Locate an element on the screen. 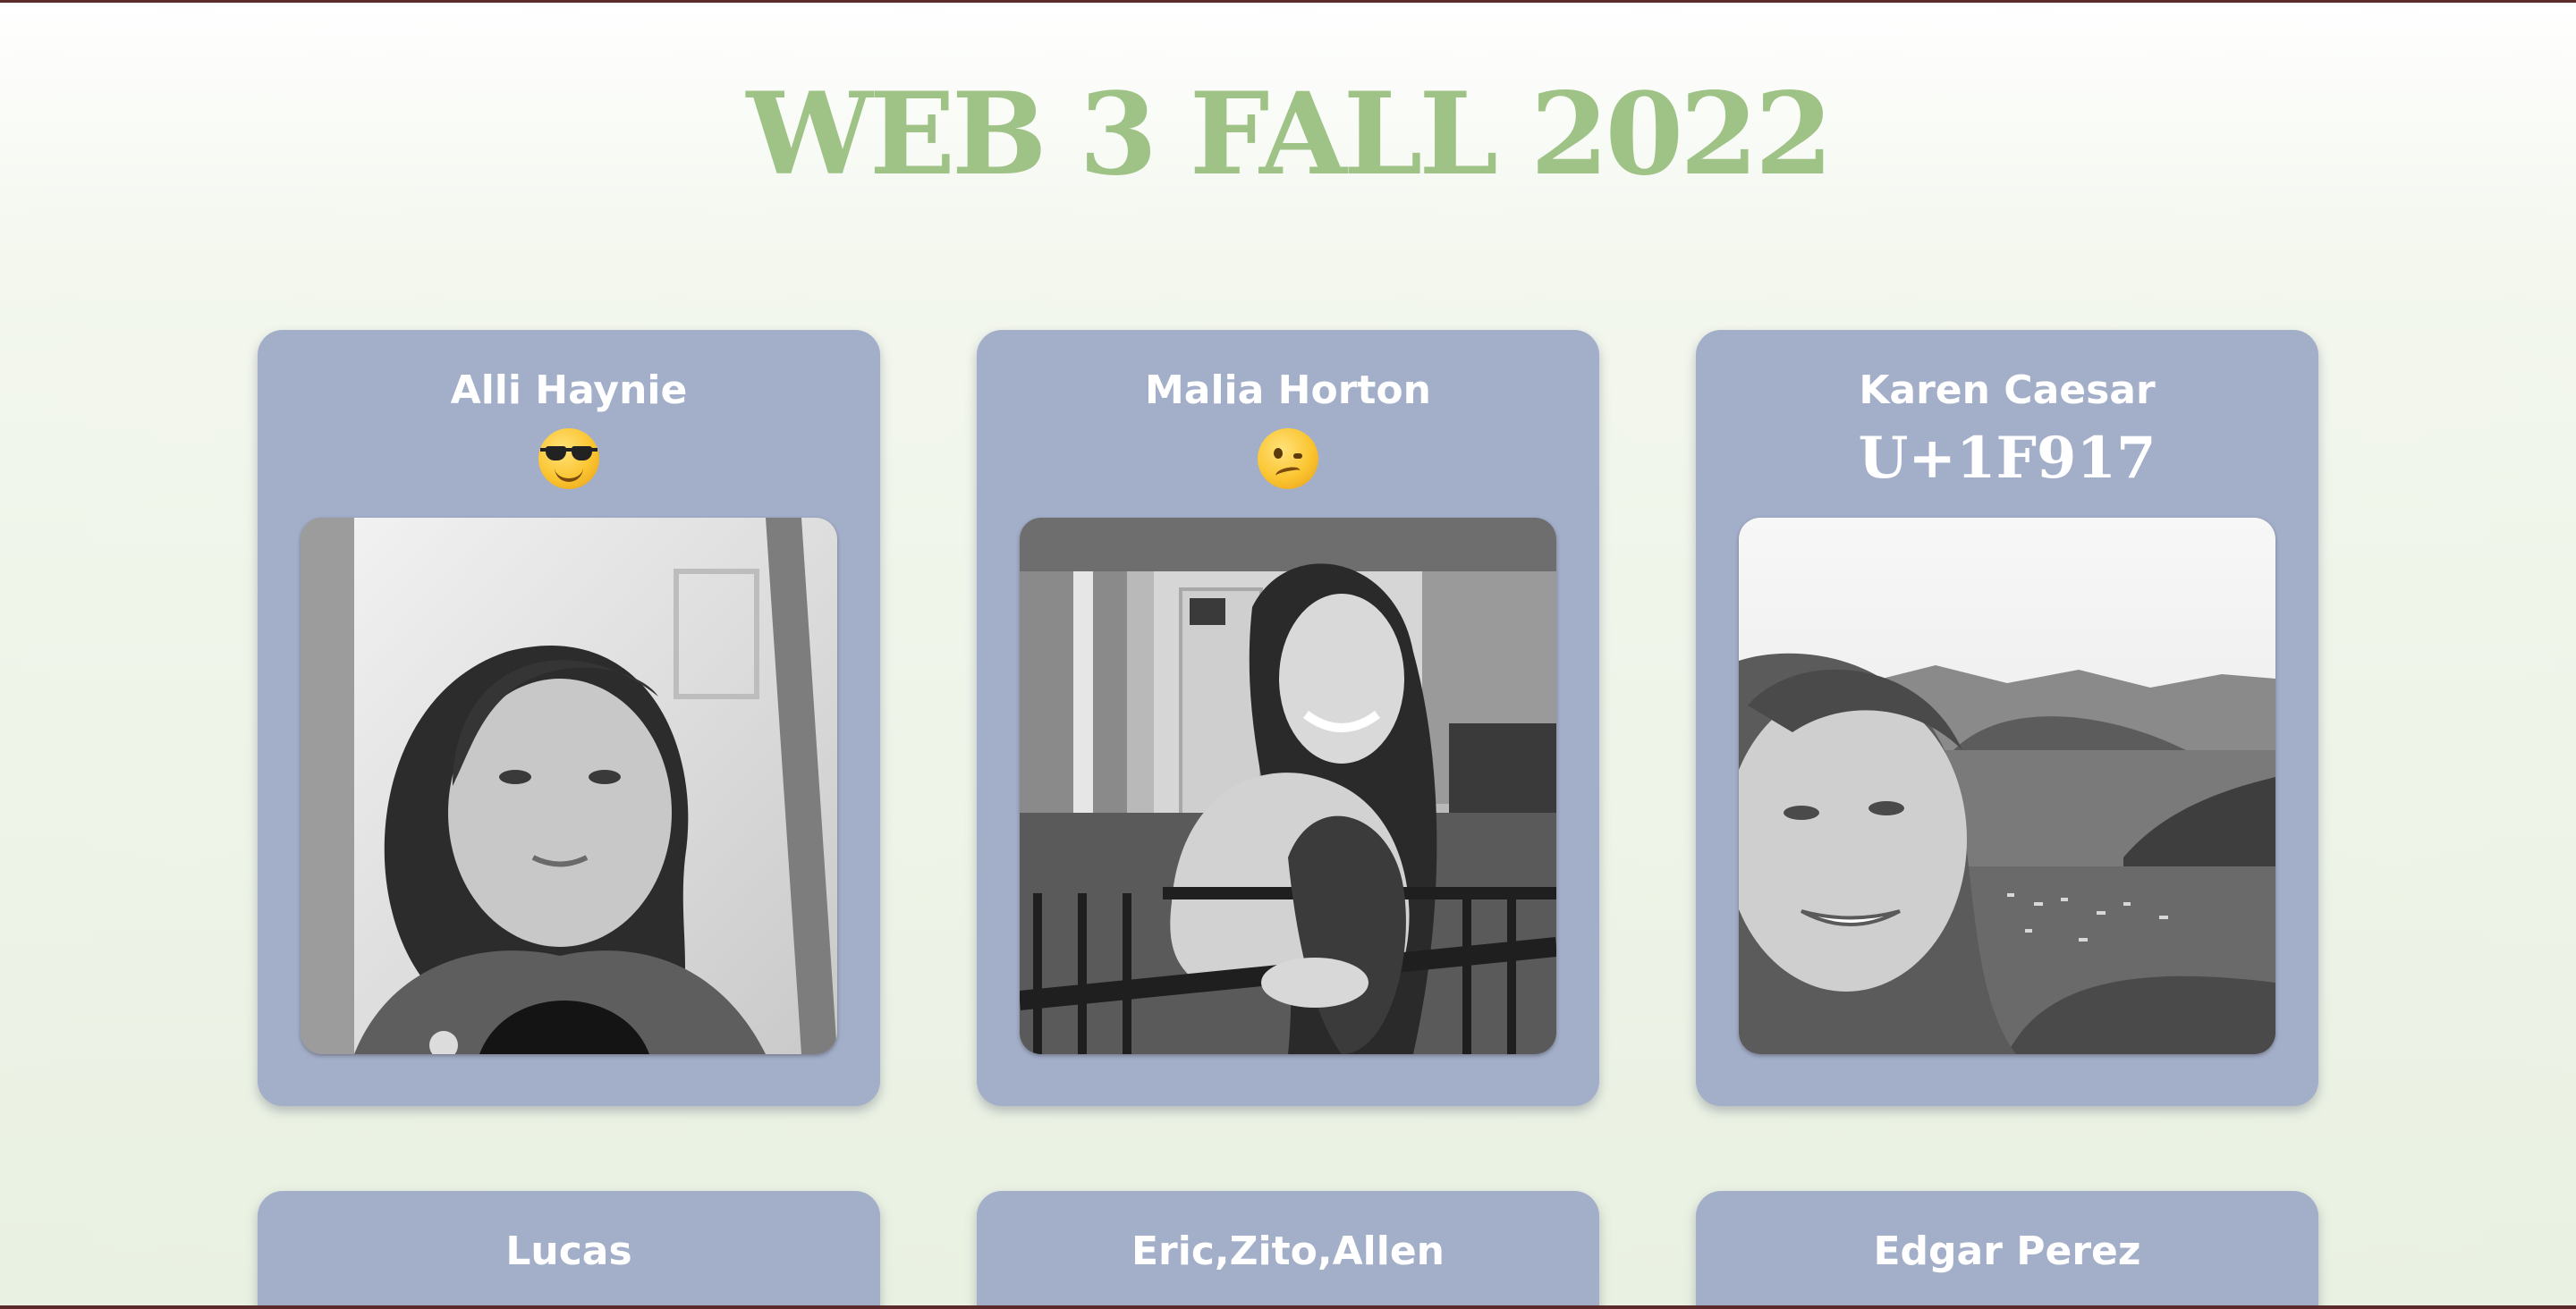  card-name: Alli Haynie is located at coordinates (569, 390).